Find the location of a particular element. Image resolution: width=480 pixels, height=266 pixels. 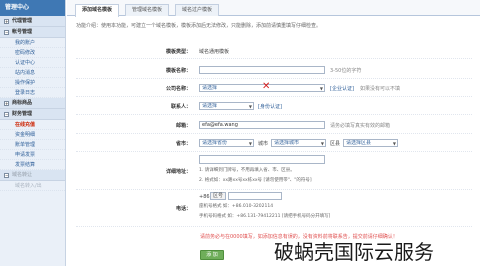

phone-label: 电话： is located at coordinates (183, 209).